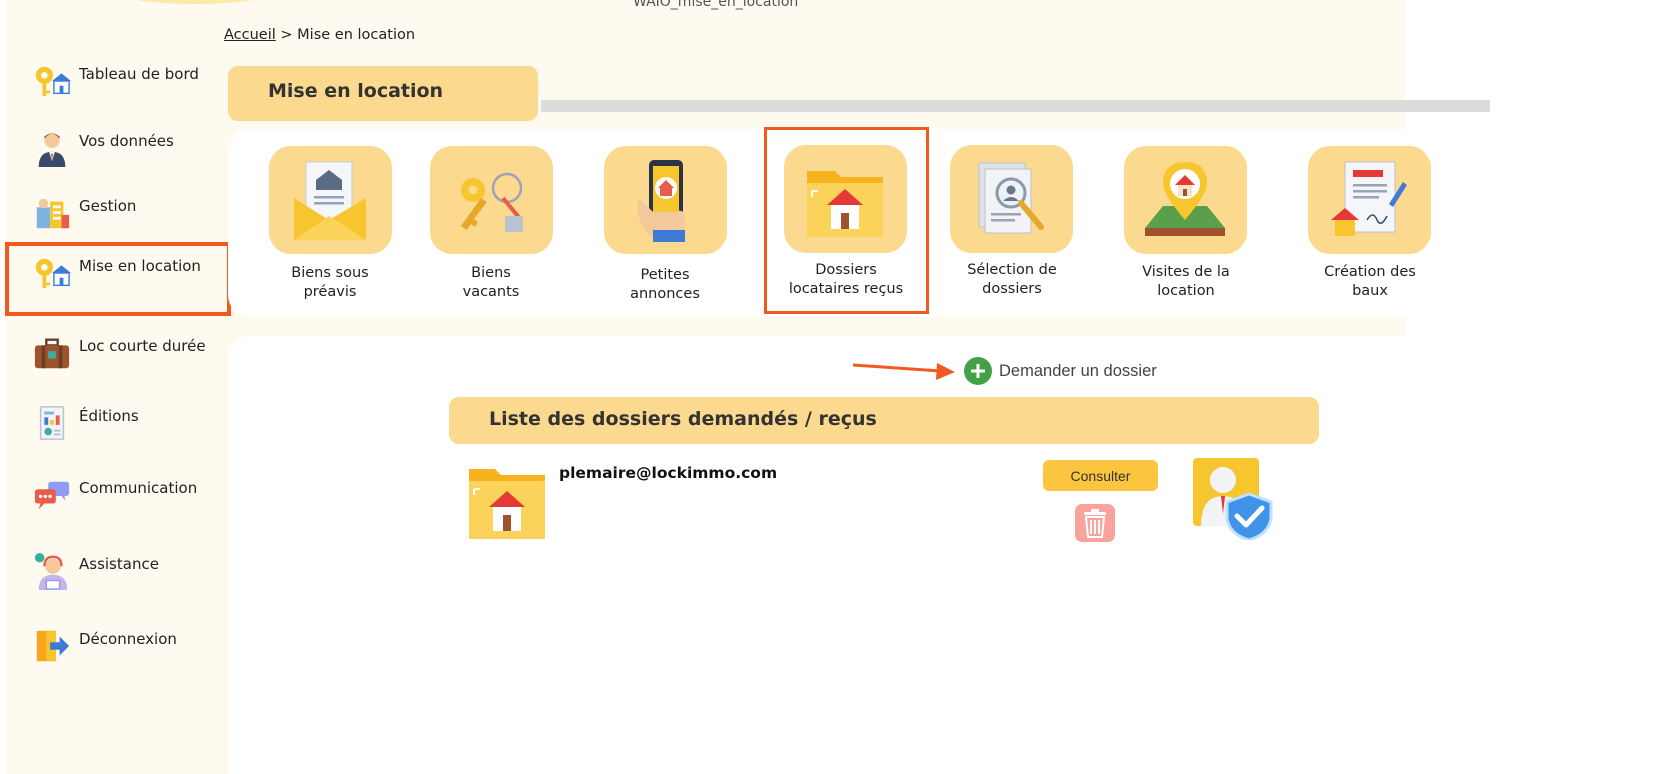 This screenshot has width=1664, height=774. What do you see at coordinates (1078, 371) in the screenshot?
I see `demander-un-dossier-label: Demander un dossier` at bounding box center [1078, 371].